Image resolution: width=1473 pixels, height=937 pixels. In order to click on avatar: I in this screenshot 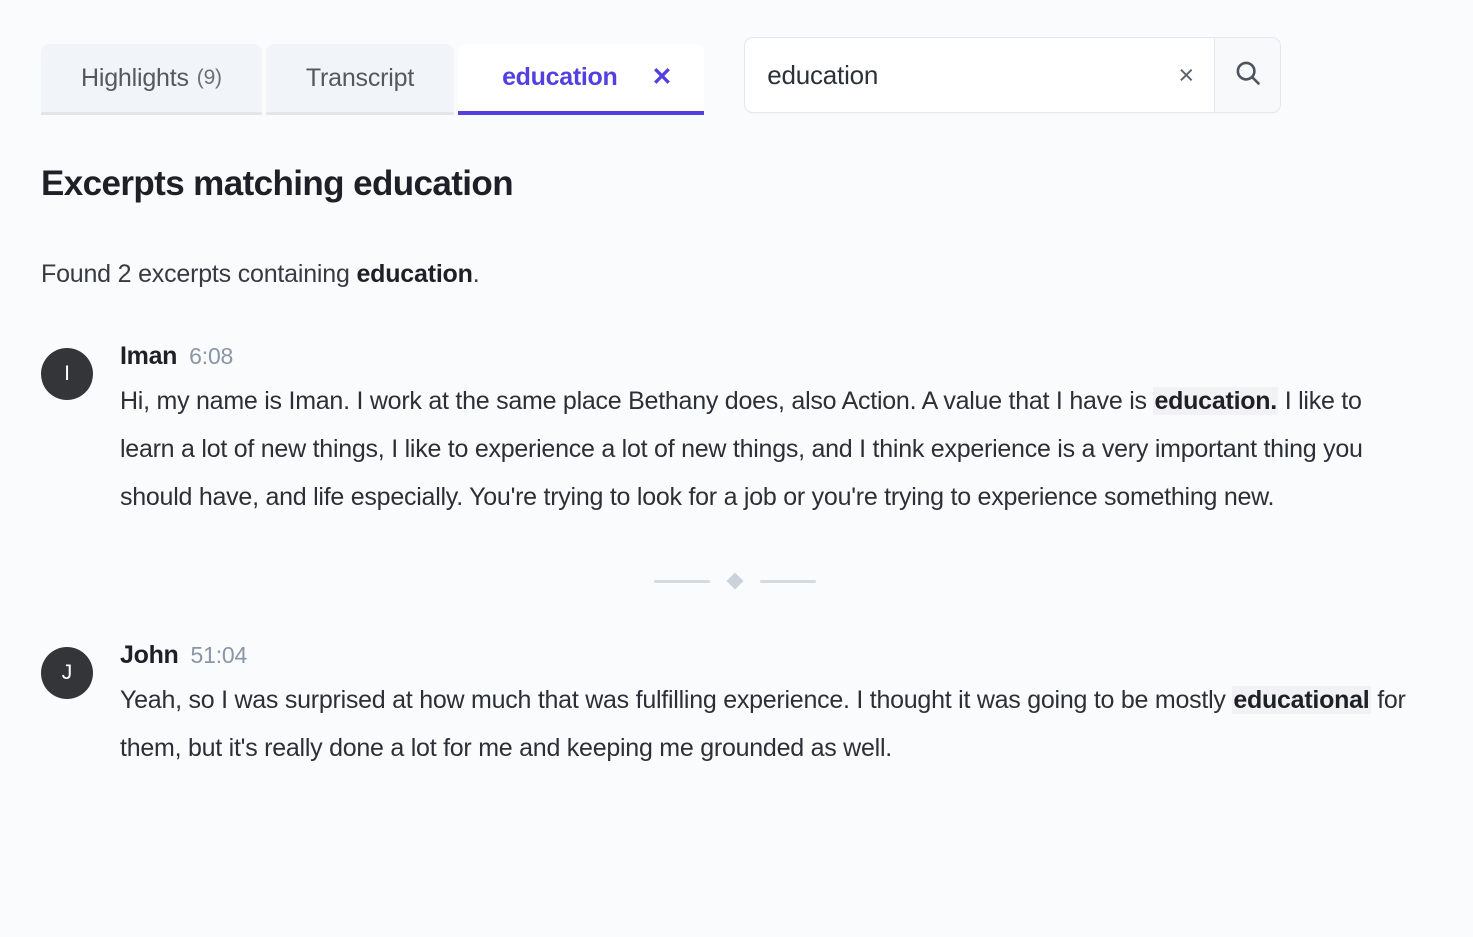, I will do `click(67, 374)`.